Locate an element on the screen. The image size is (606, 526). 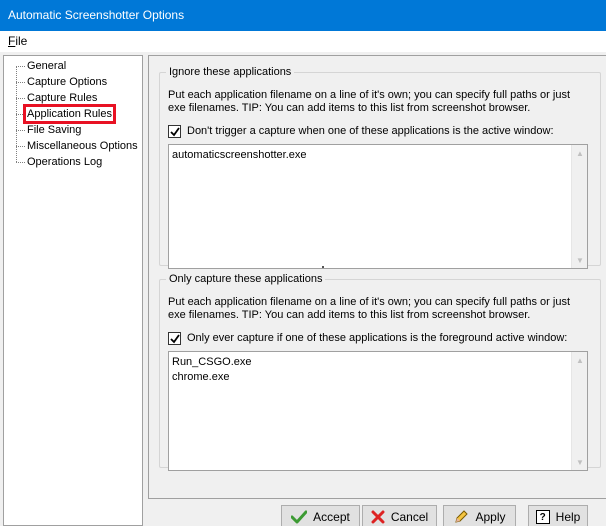
cancel-button-label: Cancel is located at coordinates (409, 517).